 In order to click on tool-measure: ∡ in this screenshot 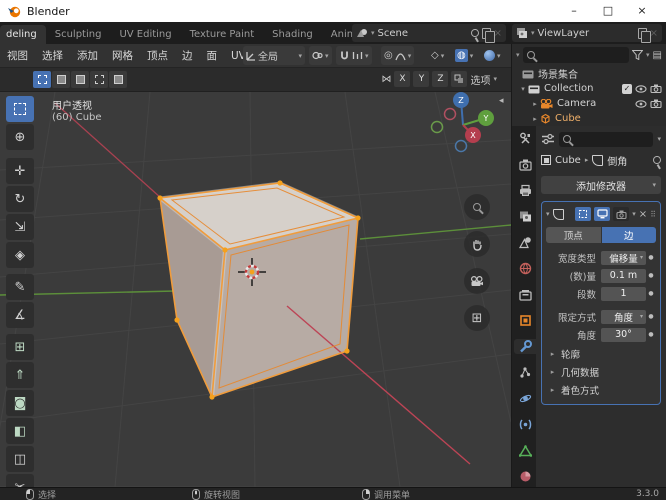, I will do `click(20, 315)`.